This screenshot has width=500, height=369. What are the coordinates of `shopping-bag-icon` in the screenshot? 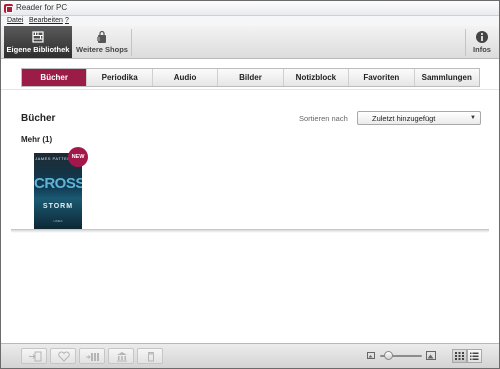 It's located at (101, 36).